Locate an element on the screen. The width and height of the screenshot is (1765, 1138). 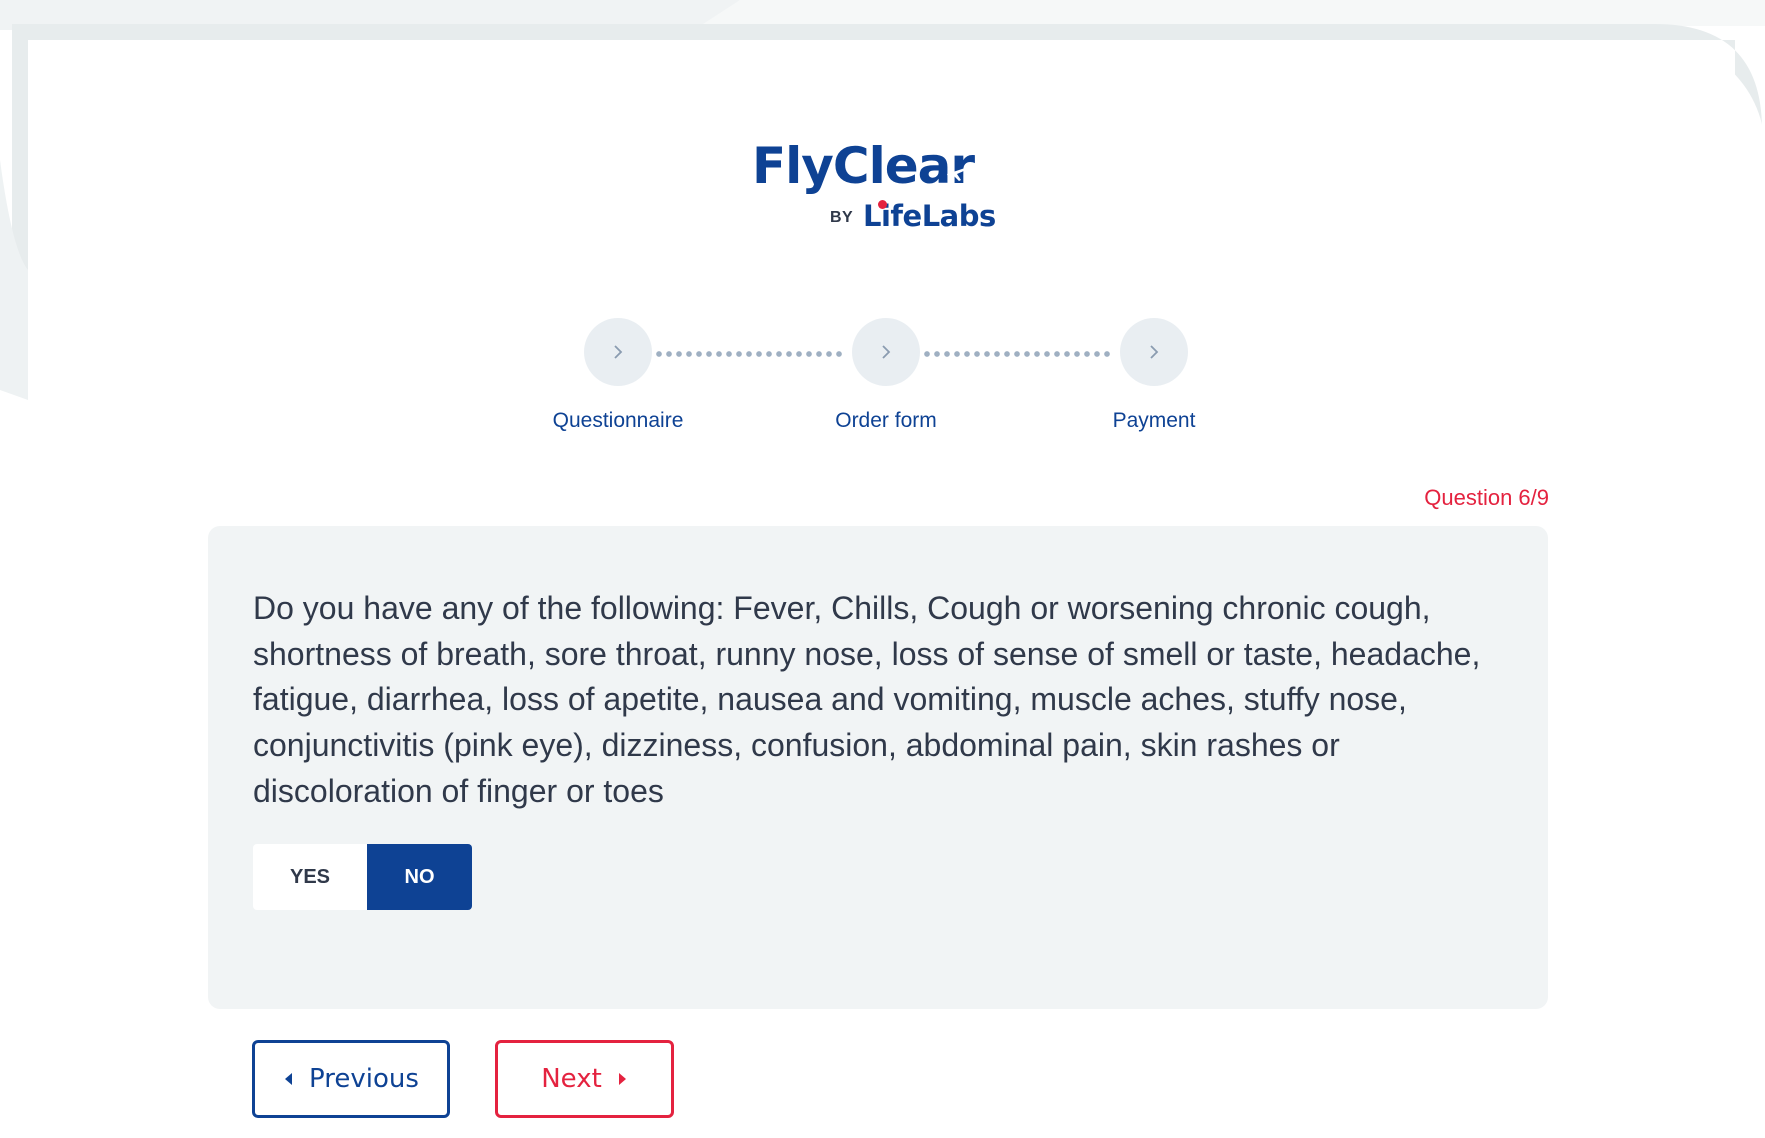
question-counter: Question 6/9 is located at coordinates (1486, 497).